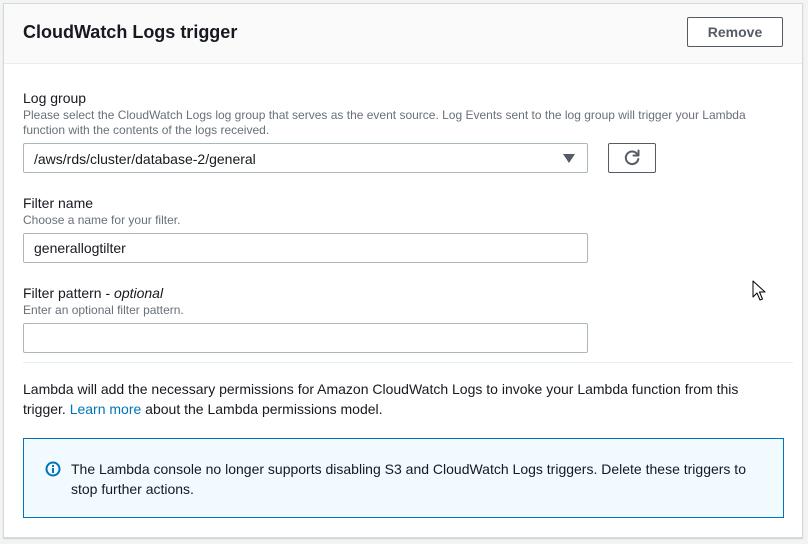 This screenshot has height=544, width=808. I want to click on remove-button: Remove, so click(735, 32).